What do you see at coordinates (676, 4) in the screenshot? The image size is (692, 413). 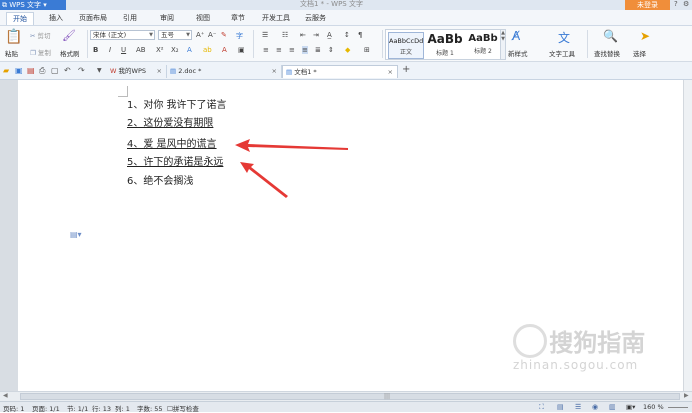 I see `help-icon: ?` at bounding box center [676, 4].